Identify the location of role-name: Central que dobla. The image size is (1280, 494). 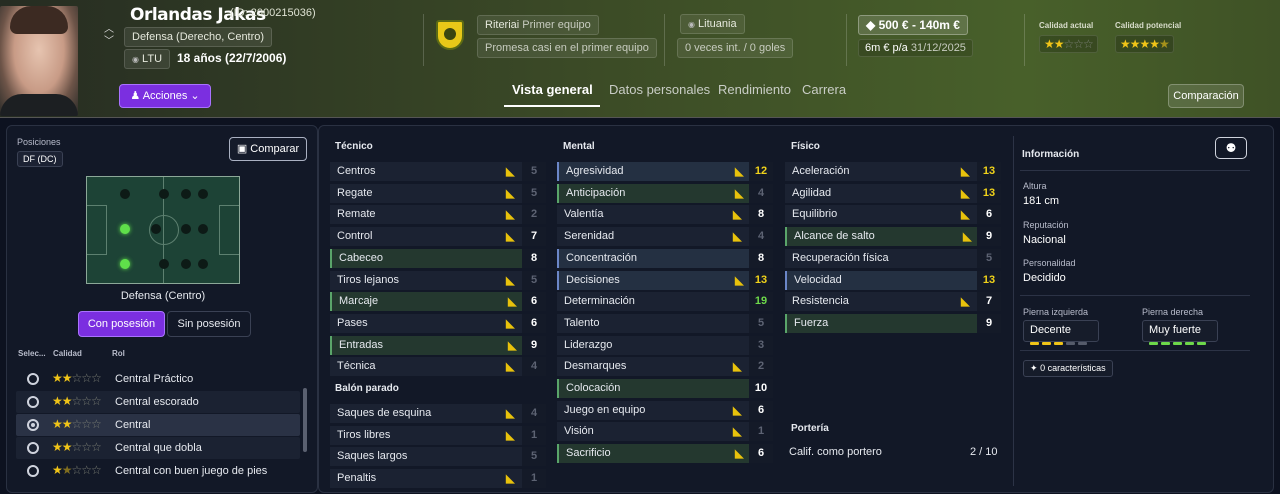
(158, 448).